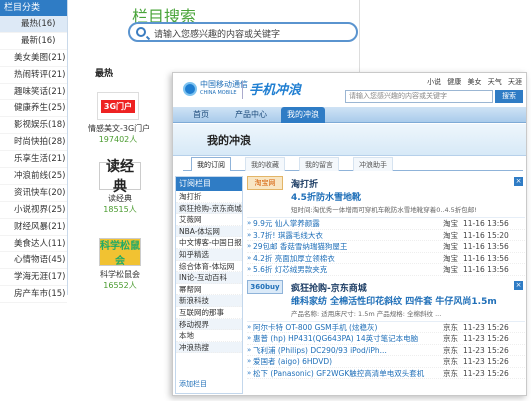  I want to click on tab-my-favorites: 我的收藏, so click(265, 164).